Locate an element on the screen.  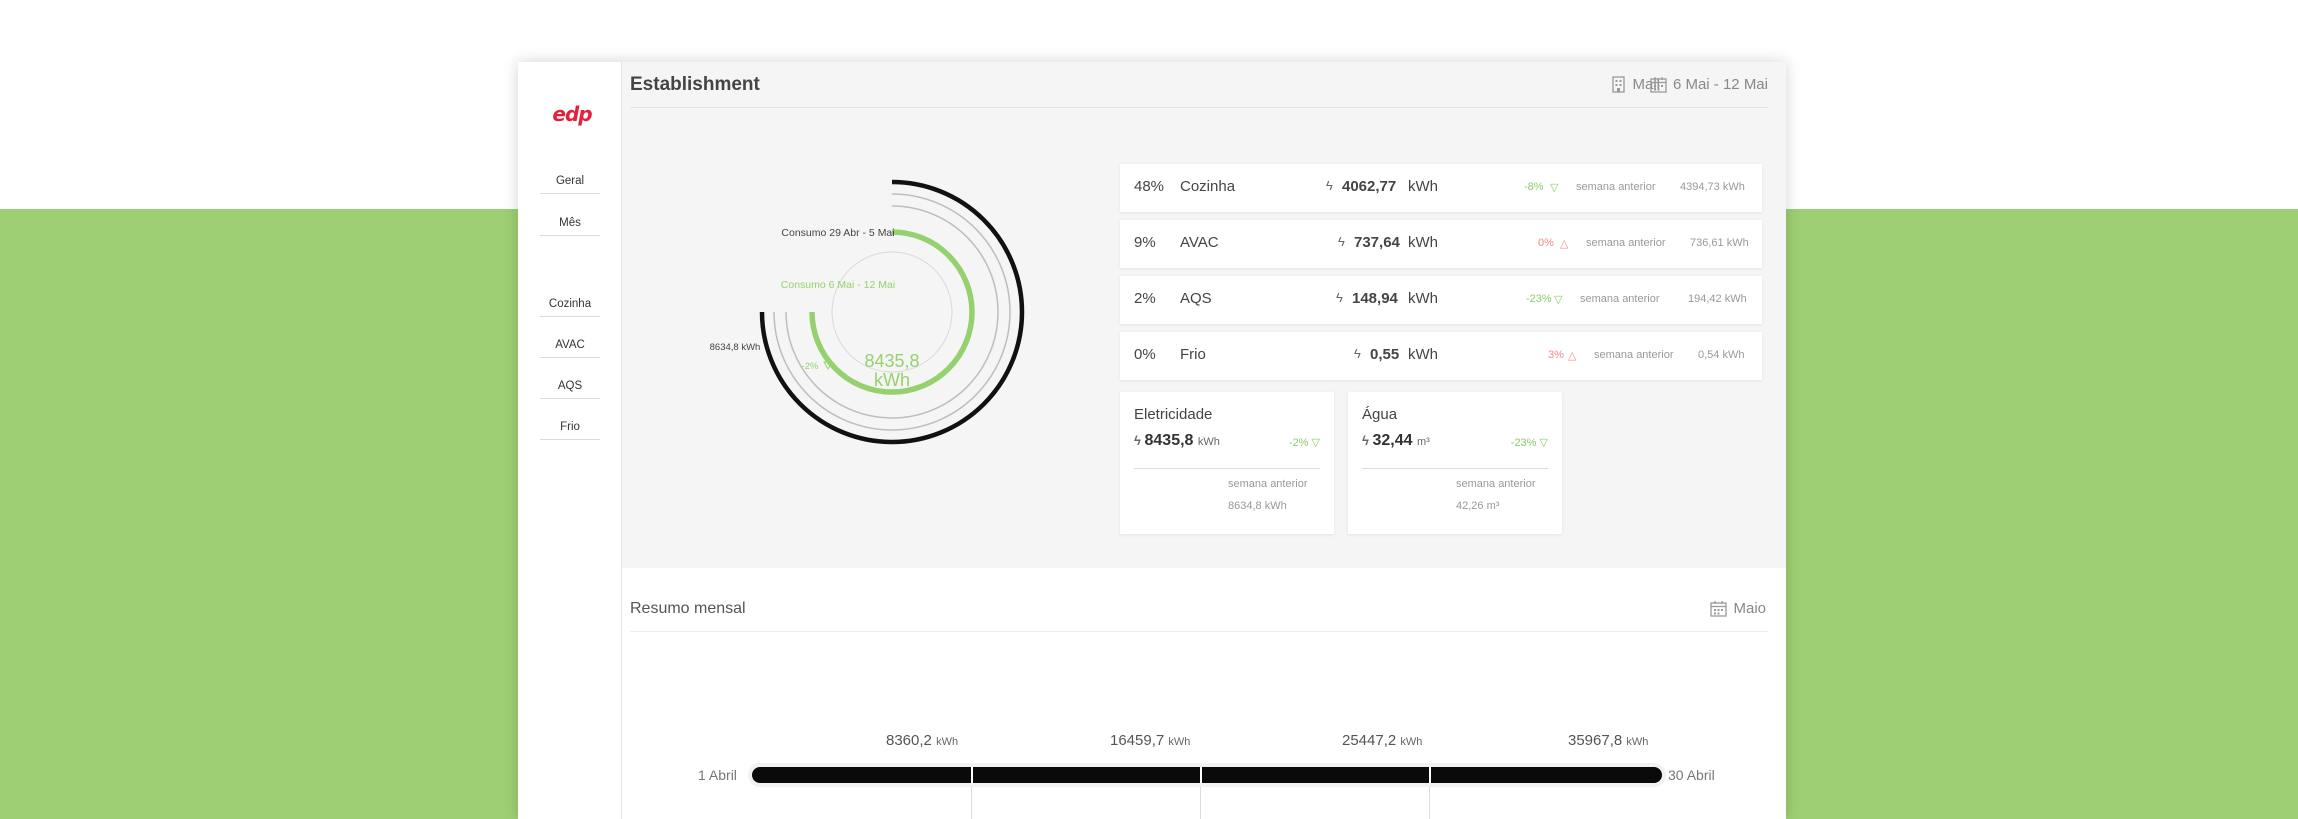
category-value: 0,55 is located at coordinates (1385, 354).